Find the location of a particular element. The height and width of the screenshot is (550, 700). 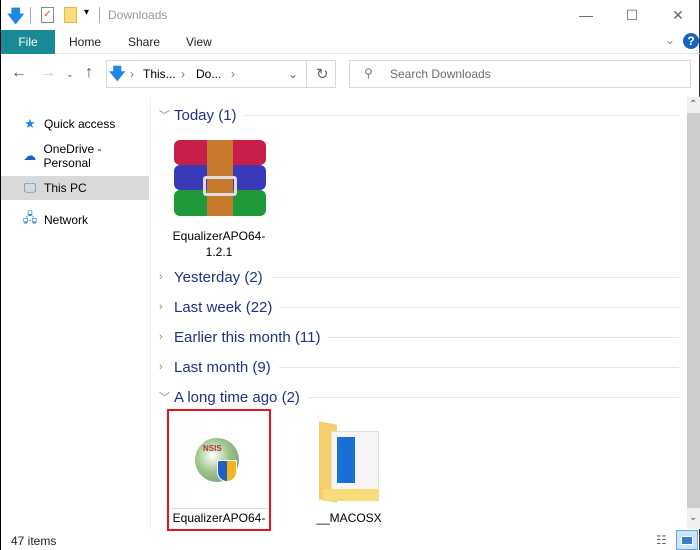

search-icon: ⚲ is located at coordinates (368, 73).